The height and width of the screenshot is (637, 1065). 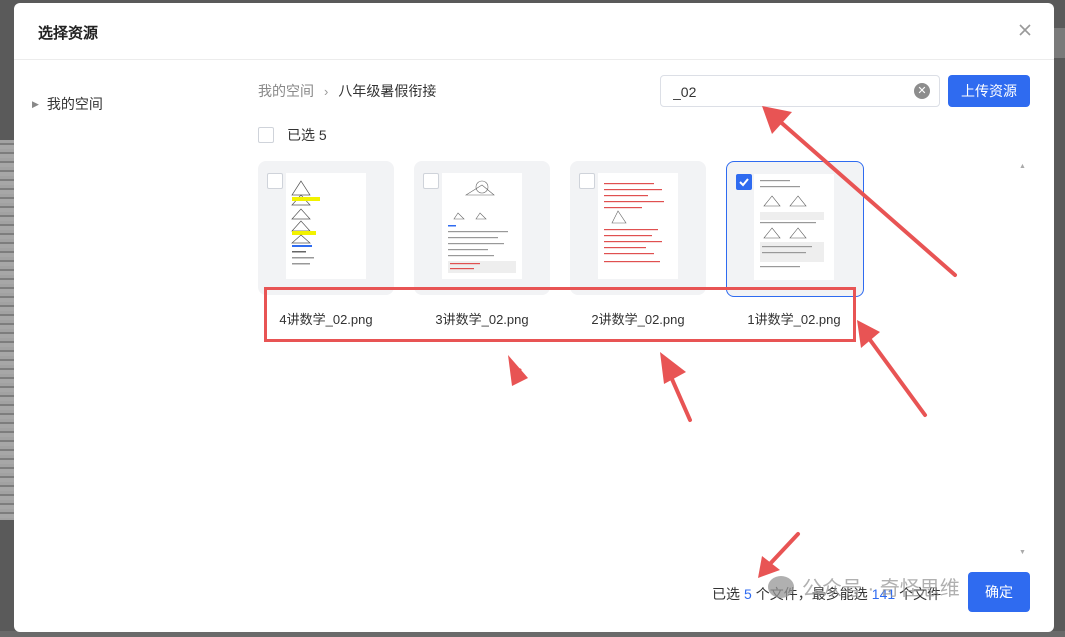 What do you see at coordinates (999, 592) in the screenshot?
I see `confirm-button: 确定` at bounding box center [999, 592].